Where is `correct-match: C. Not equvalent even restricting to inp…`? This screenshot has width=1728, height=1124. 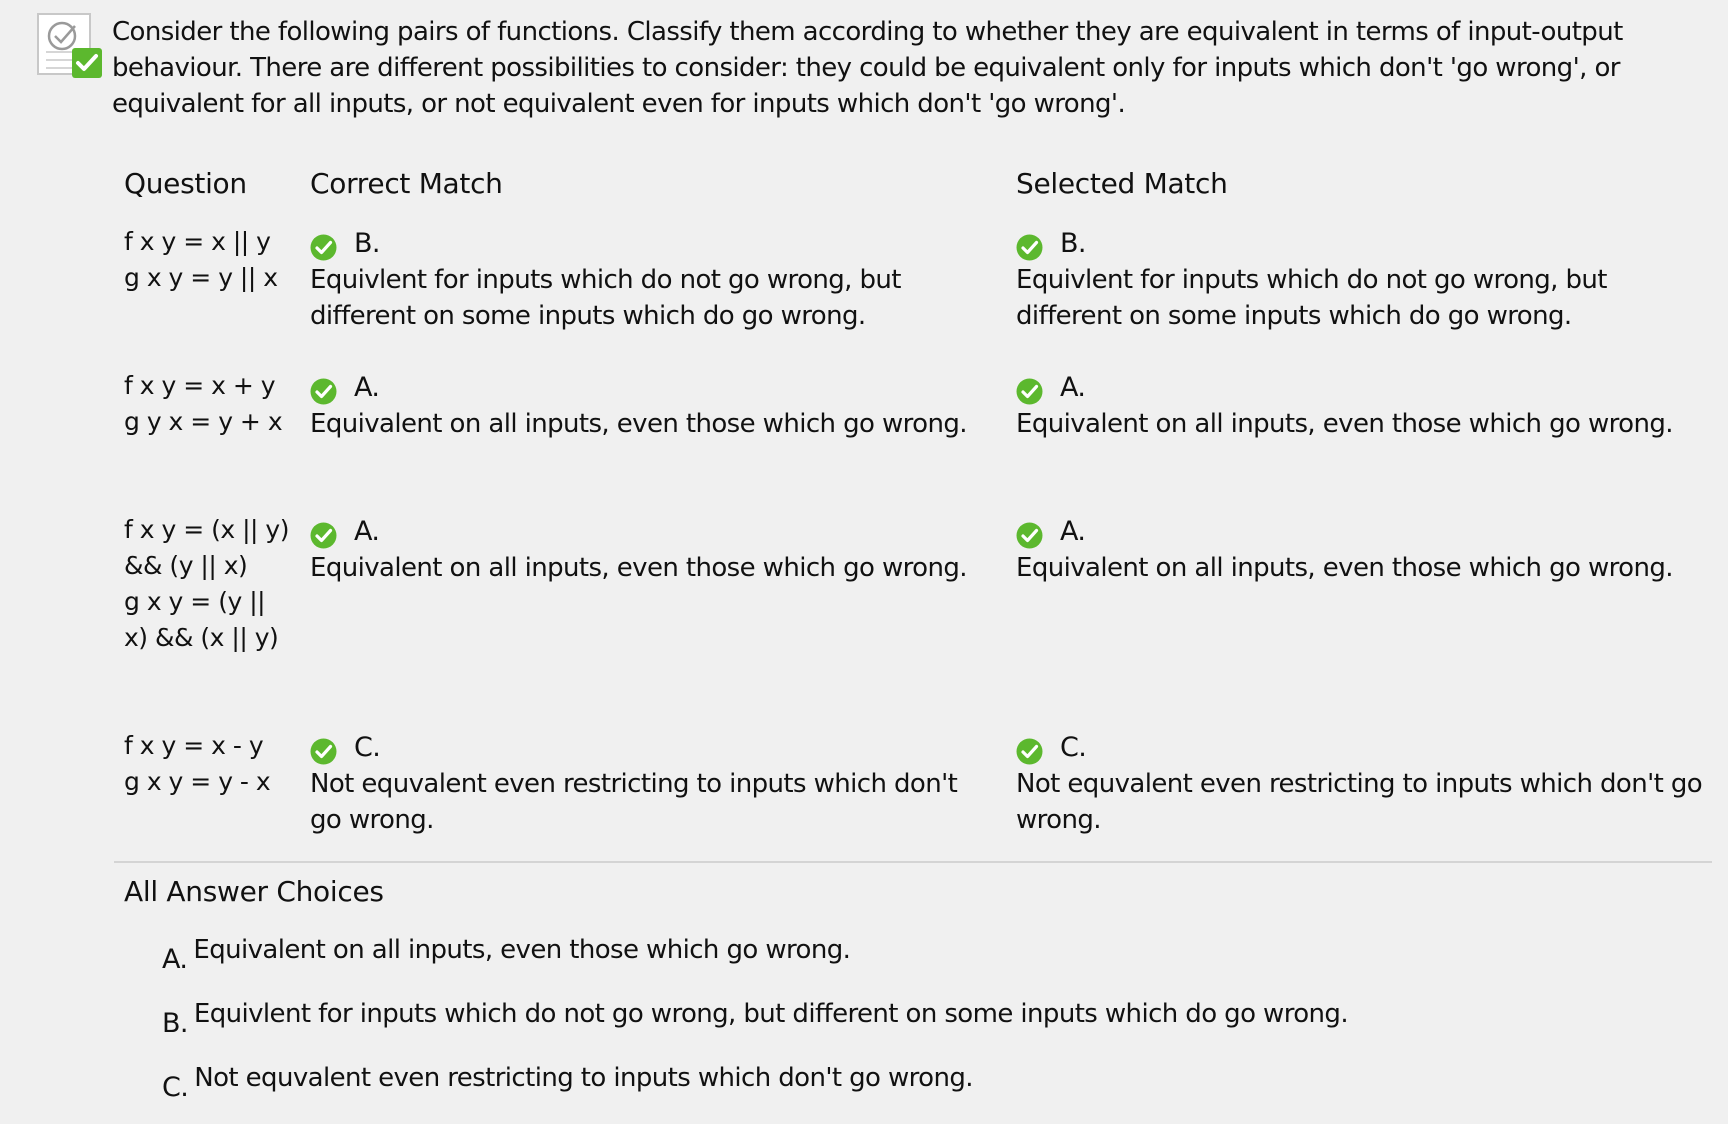
correct-match: C. Not equvalent even restricting to inp… is located at coordinates (650, 784).